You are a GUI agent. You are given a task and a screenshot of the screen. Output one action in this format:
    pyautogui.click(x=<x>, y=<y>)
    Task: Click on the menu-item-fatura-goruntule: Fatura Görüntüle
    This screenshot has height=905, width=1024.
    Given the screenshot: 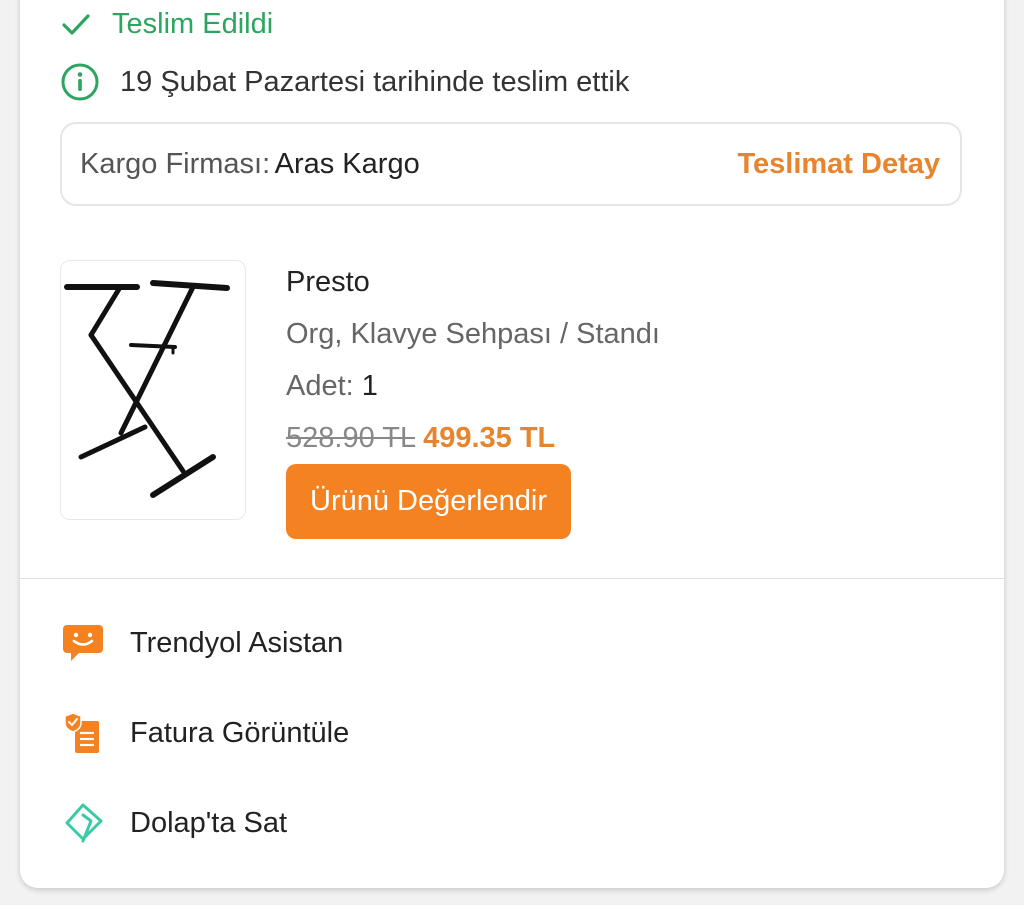 What is the action you would take?
    pyautogui.click(x=204, y=733)
    